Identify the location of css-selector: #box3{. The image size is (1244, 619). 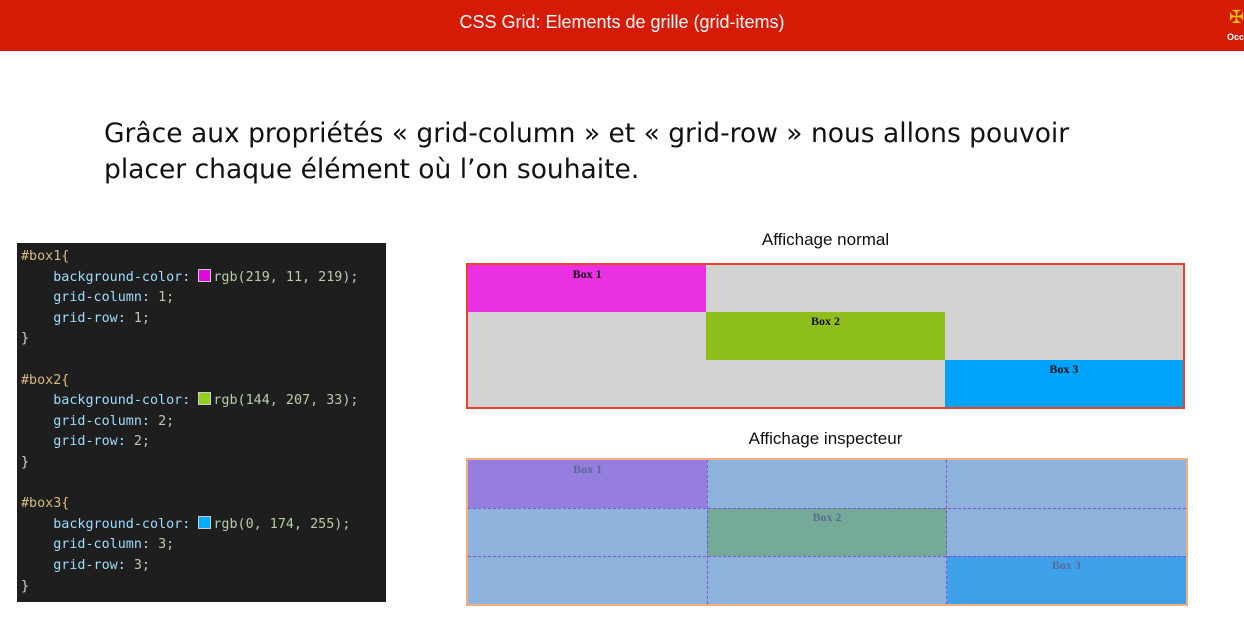
(45, 504).